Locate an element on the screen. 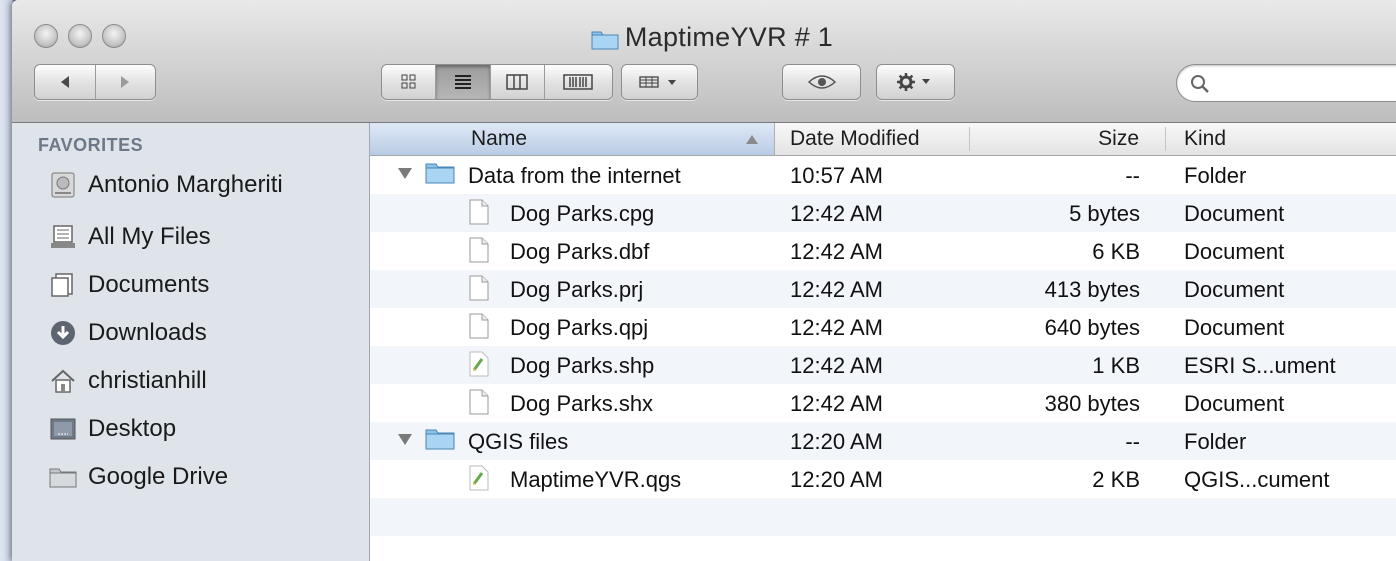  file-row: Dog Parks.dbf 12:42 AM 6 KB Document is located at coordinates (883, 251).